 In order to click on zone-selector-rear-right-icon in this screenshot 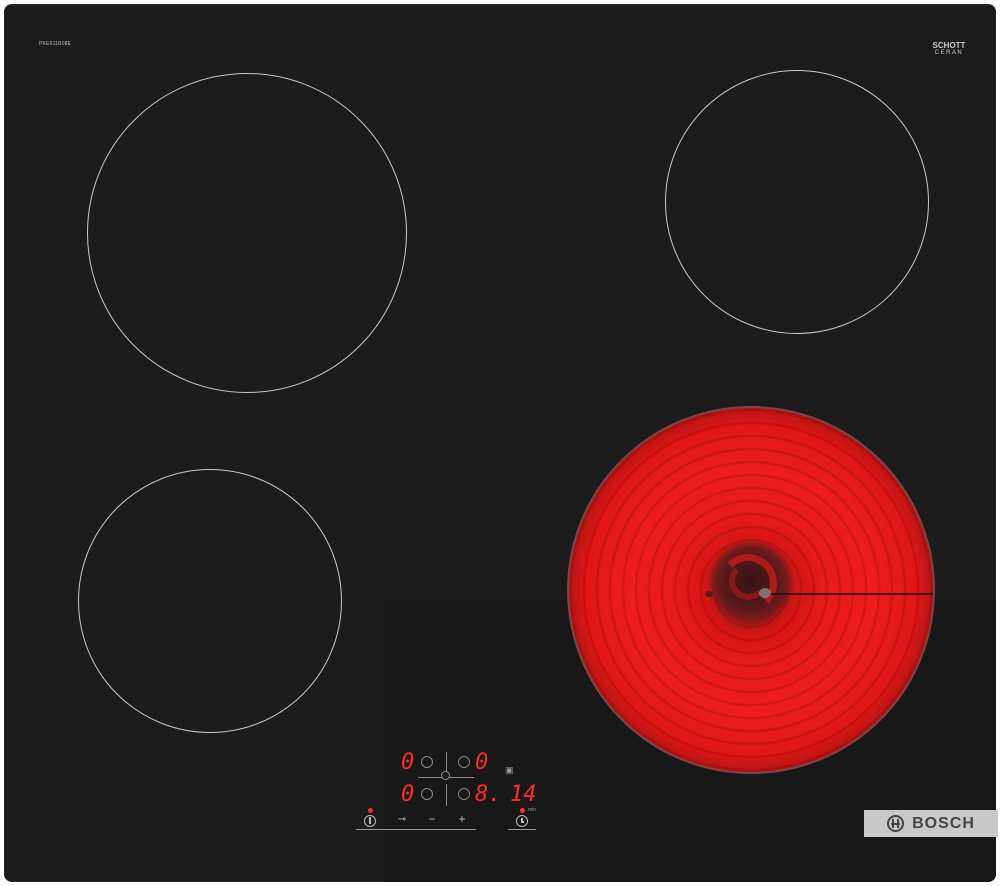, I will do `click(464, 762)`.